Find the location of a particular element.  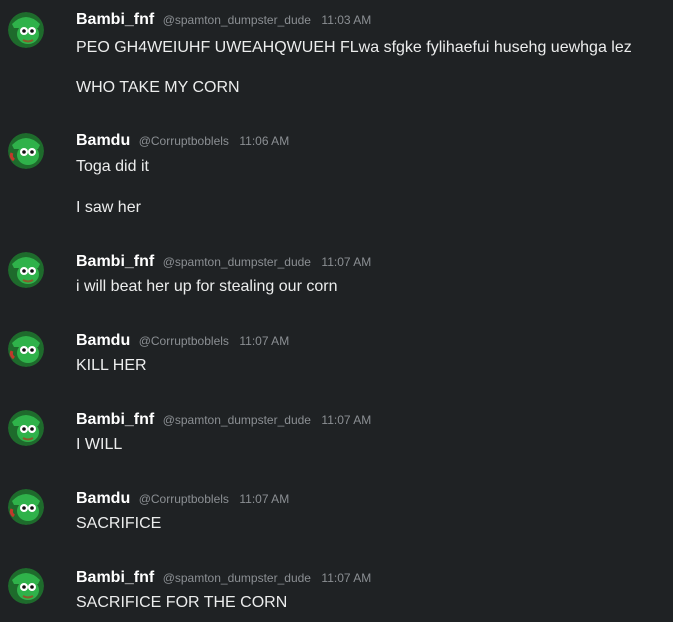

timestamp: 11:06 AM is located at coordinates (264, 141).